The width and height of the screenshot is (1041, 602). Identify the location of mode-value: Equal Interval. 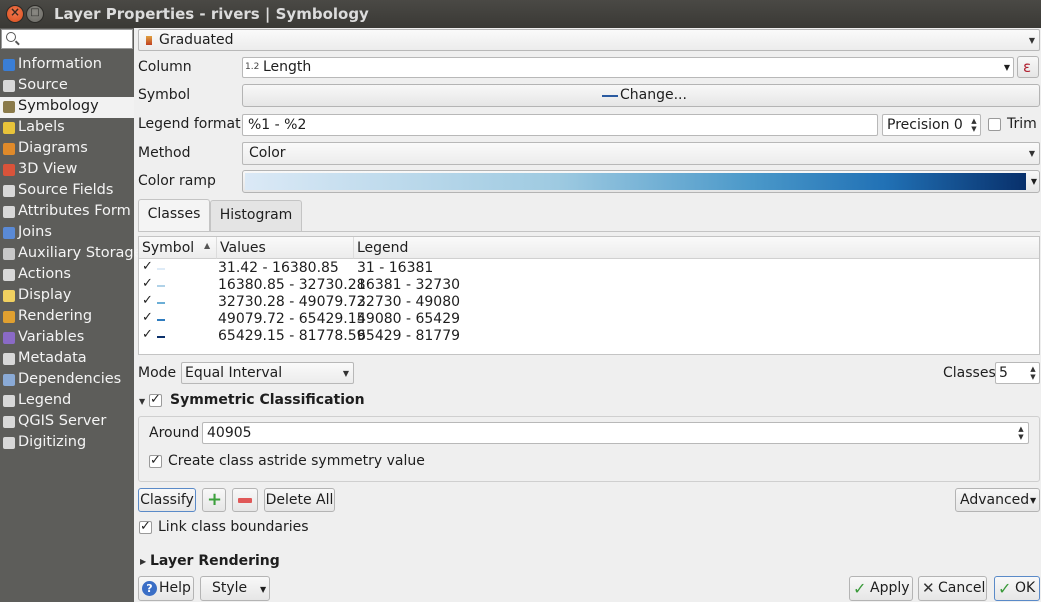
(234, 373).